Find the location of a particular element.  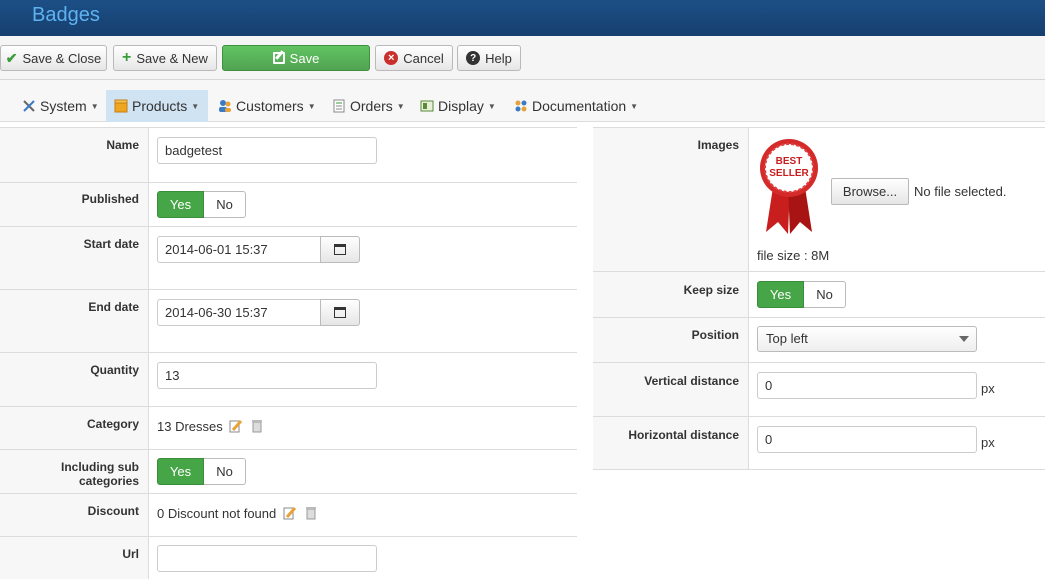

sub-categories-yes-button: Yes is located at coordinates (180, 471).